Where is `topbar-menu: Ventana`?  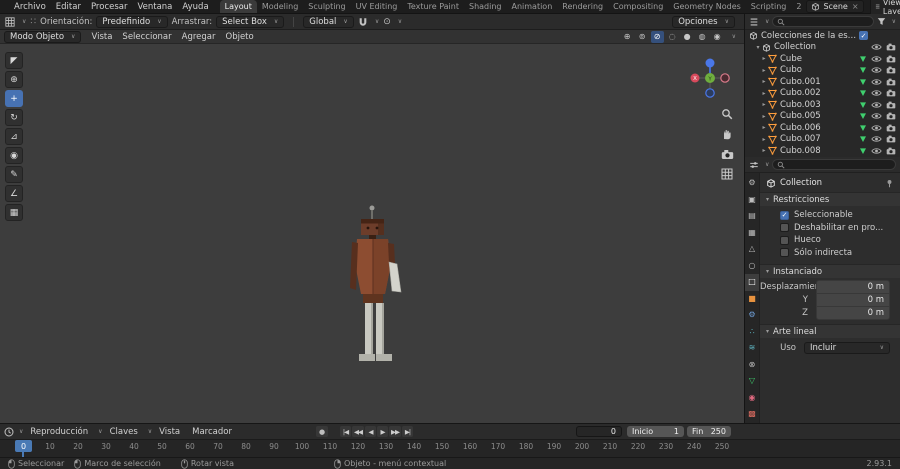
topbar-menu: Ventana is located at coordinates (154, 7).